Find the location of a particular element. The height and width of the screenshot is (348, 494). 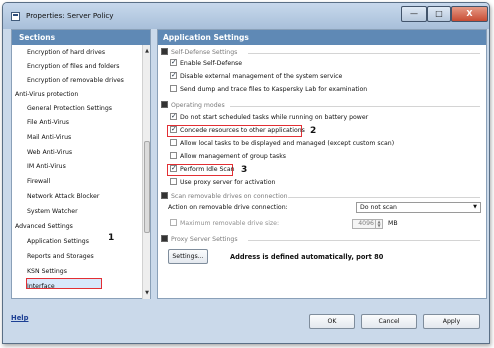

action-on-connection-label: Action on removable drive connection: is located at coordinates (228, 207).